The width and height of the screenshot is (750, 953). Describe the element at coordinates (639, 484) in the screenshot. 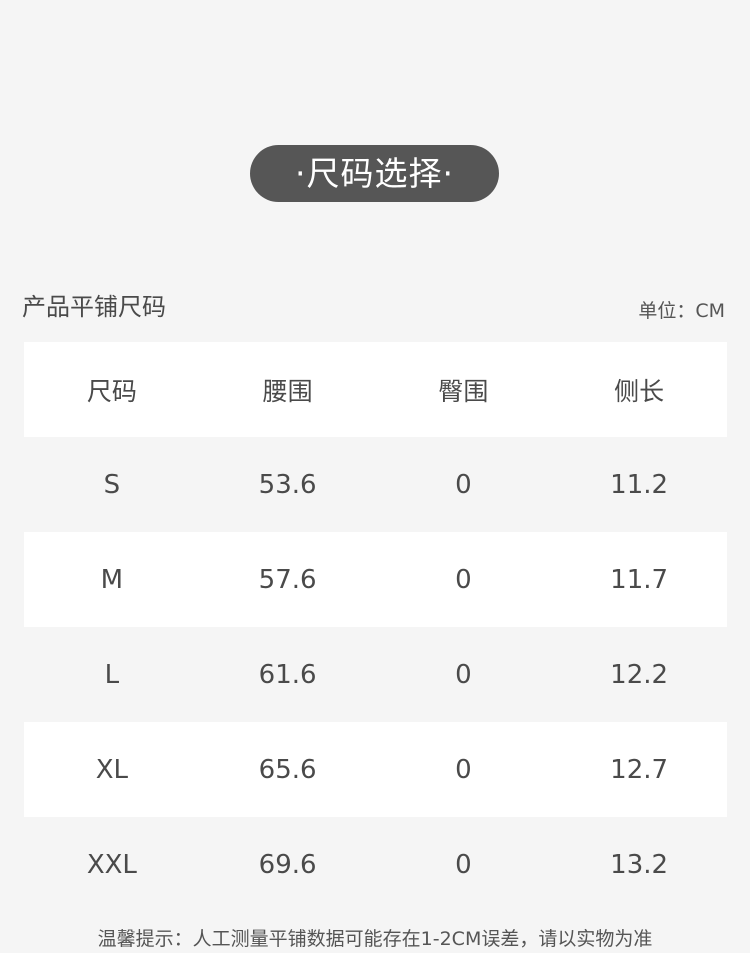

I see `cell-side-length: 11.2` at that location.